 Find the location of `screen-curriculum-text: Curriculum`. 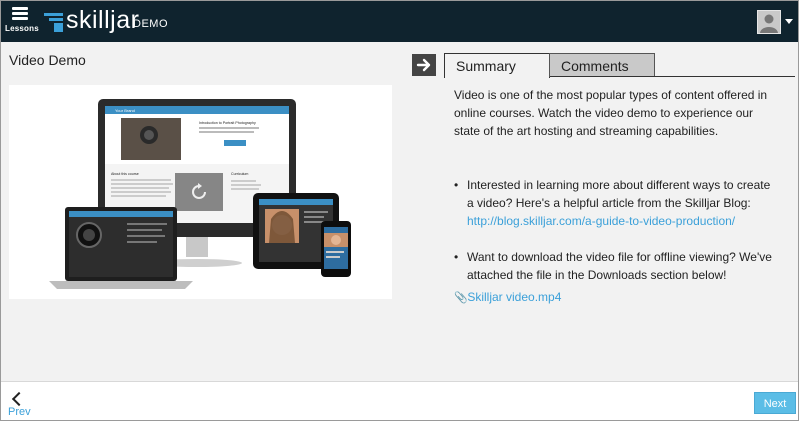

screen-curriculum-text: Curriculum is located at coordinates (239, 174).